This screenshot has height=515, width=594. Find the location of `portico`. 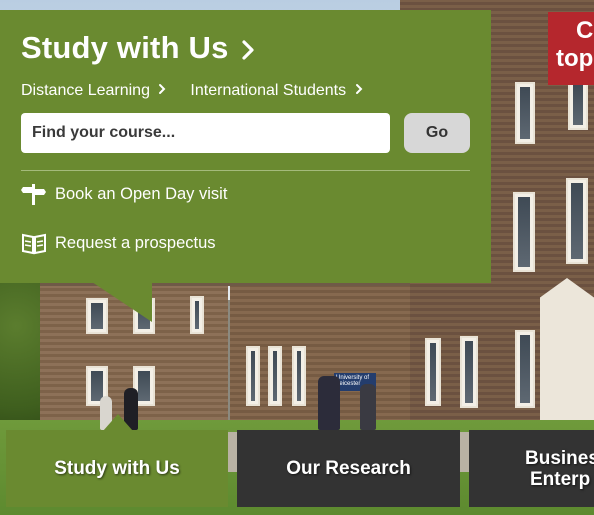

portico is located at coordinates (567, 359).